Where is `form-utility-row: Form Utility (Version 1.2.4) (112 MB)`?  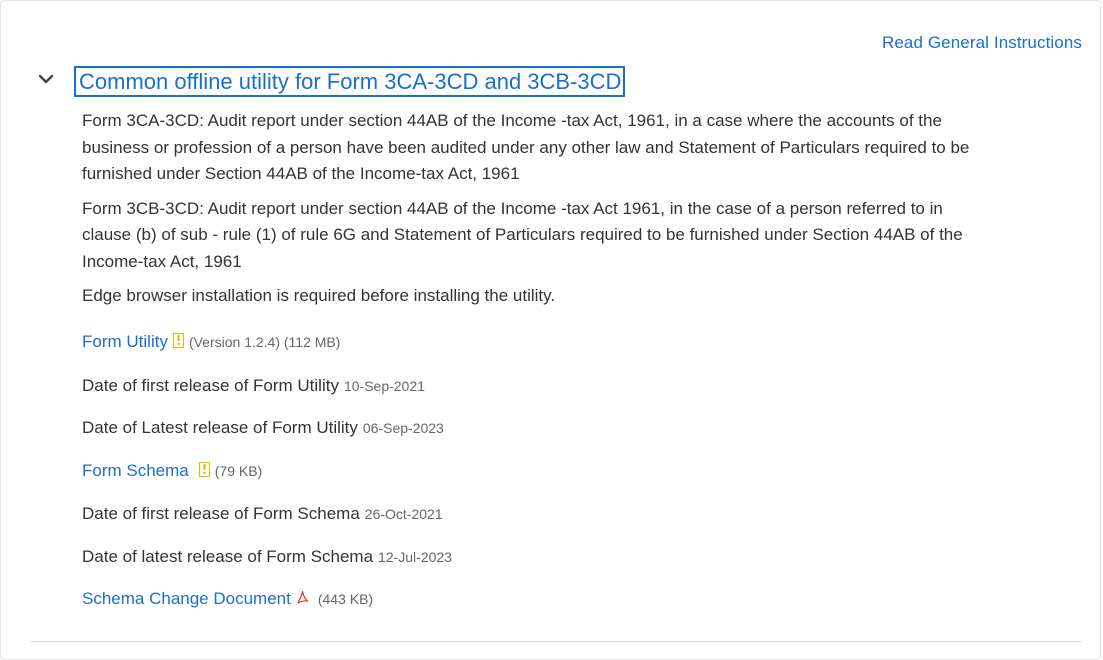 form-utility-row: Form Utility (Version 1.2.4) (112 MB) is located at coordinates (211, 342).